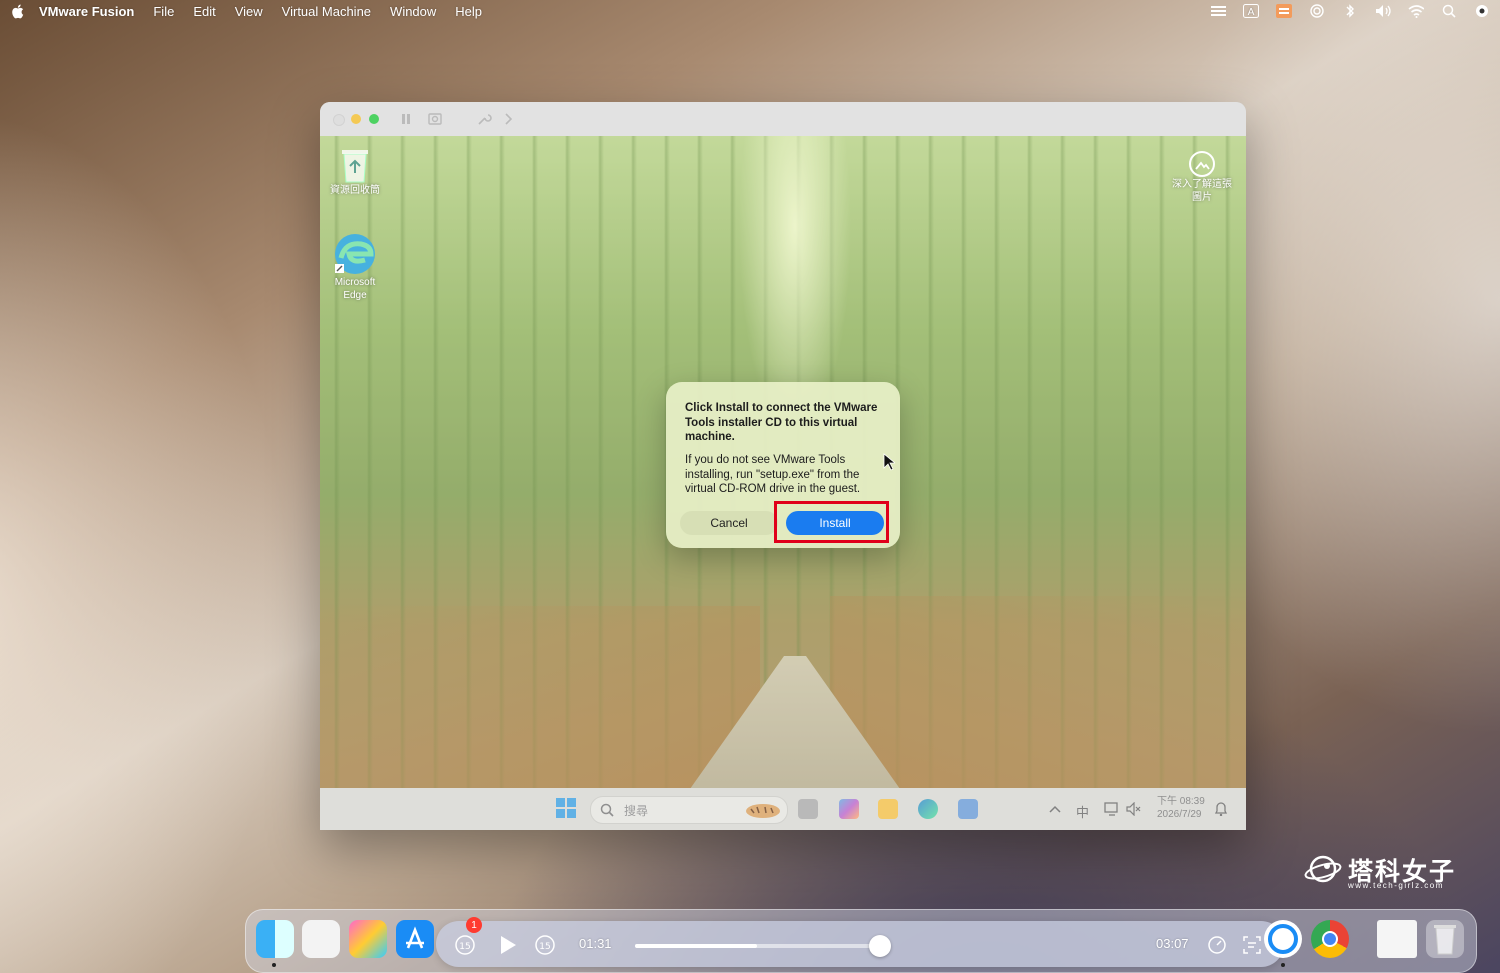 The height and width of the screenshot is (973, 1500). Describe the element at coordinates (1323, 869) in the screenshot. I see `astronaut-logo-icon` at that location.